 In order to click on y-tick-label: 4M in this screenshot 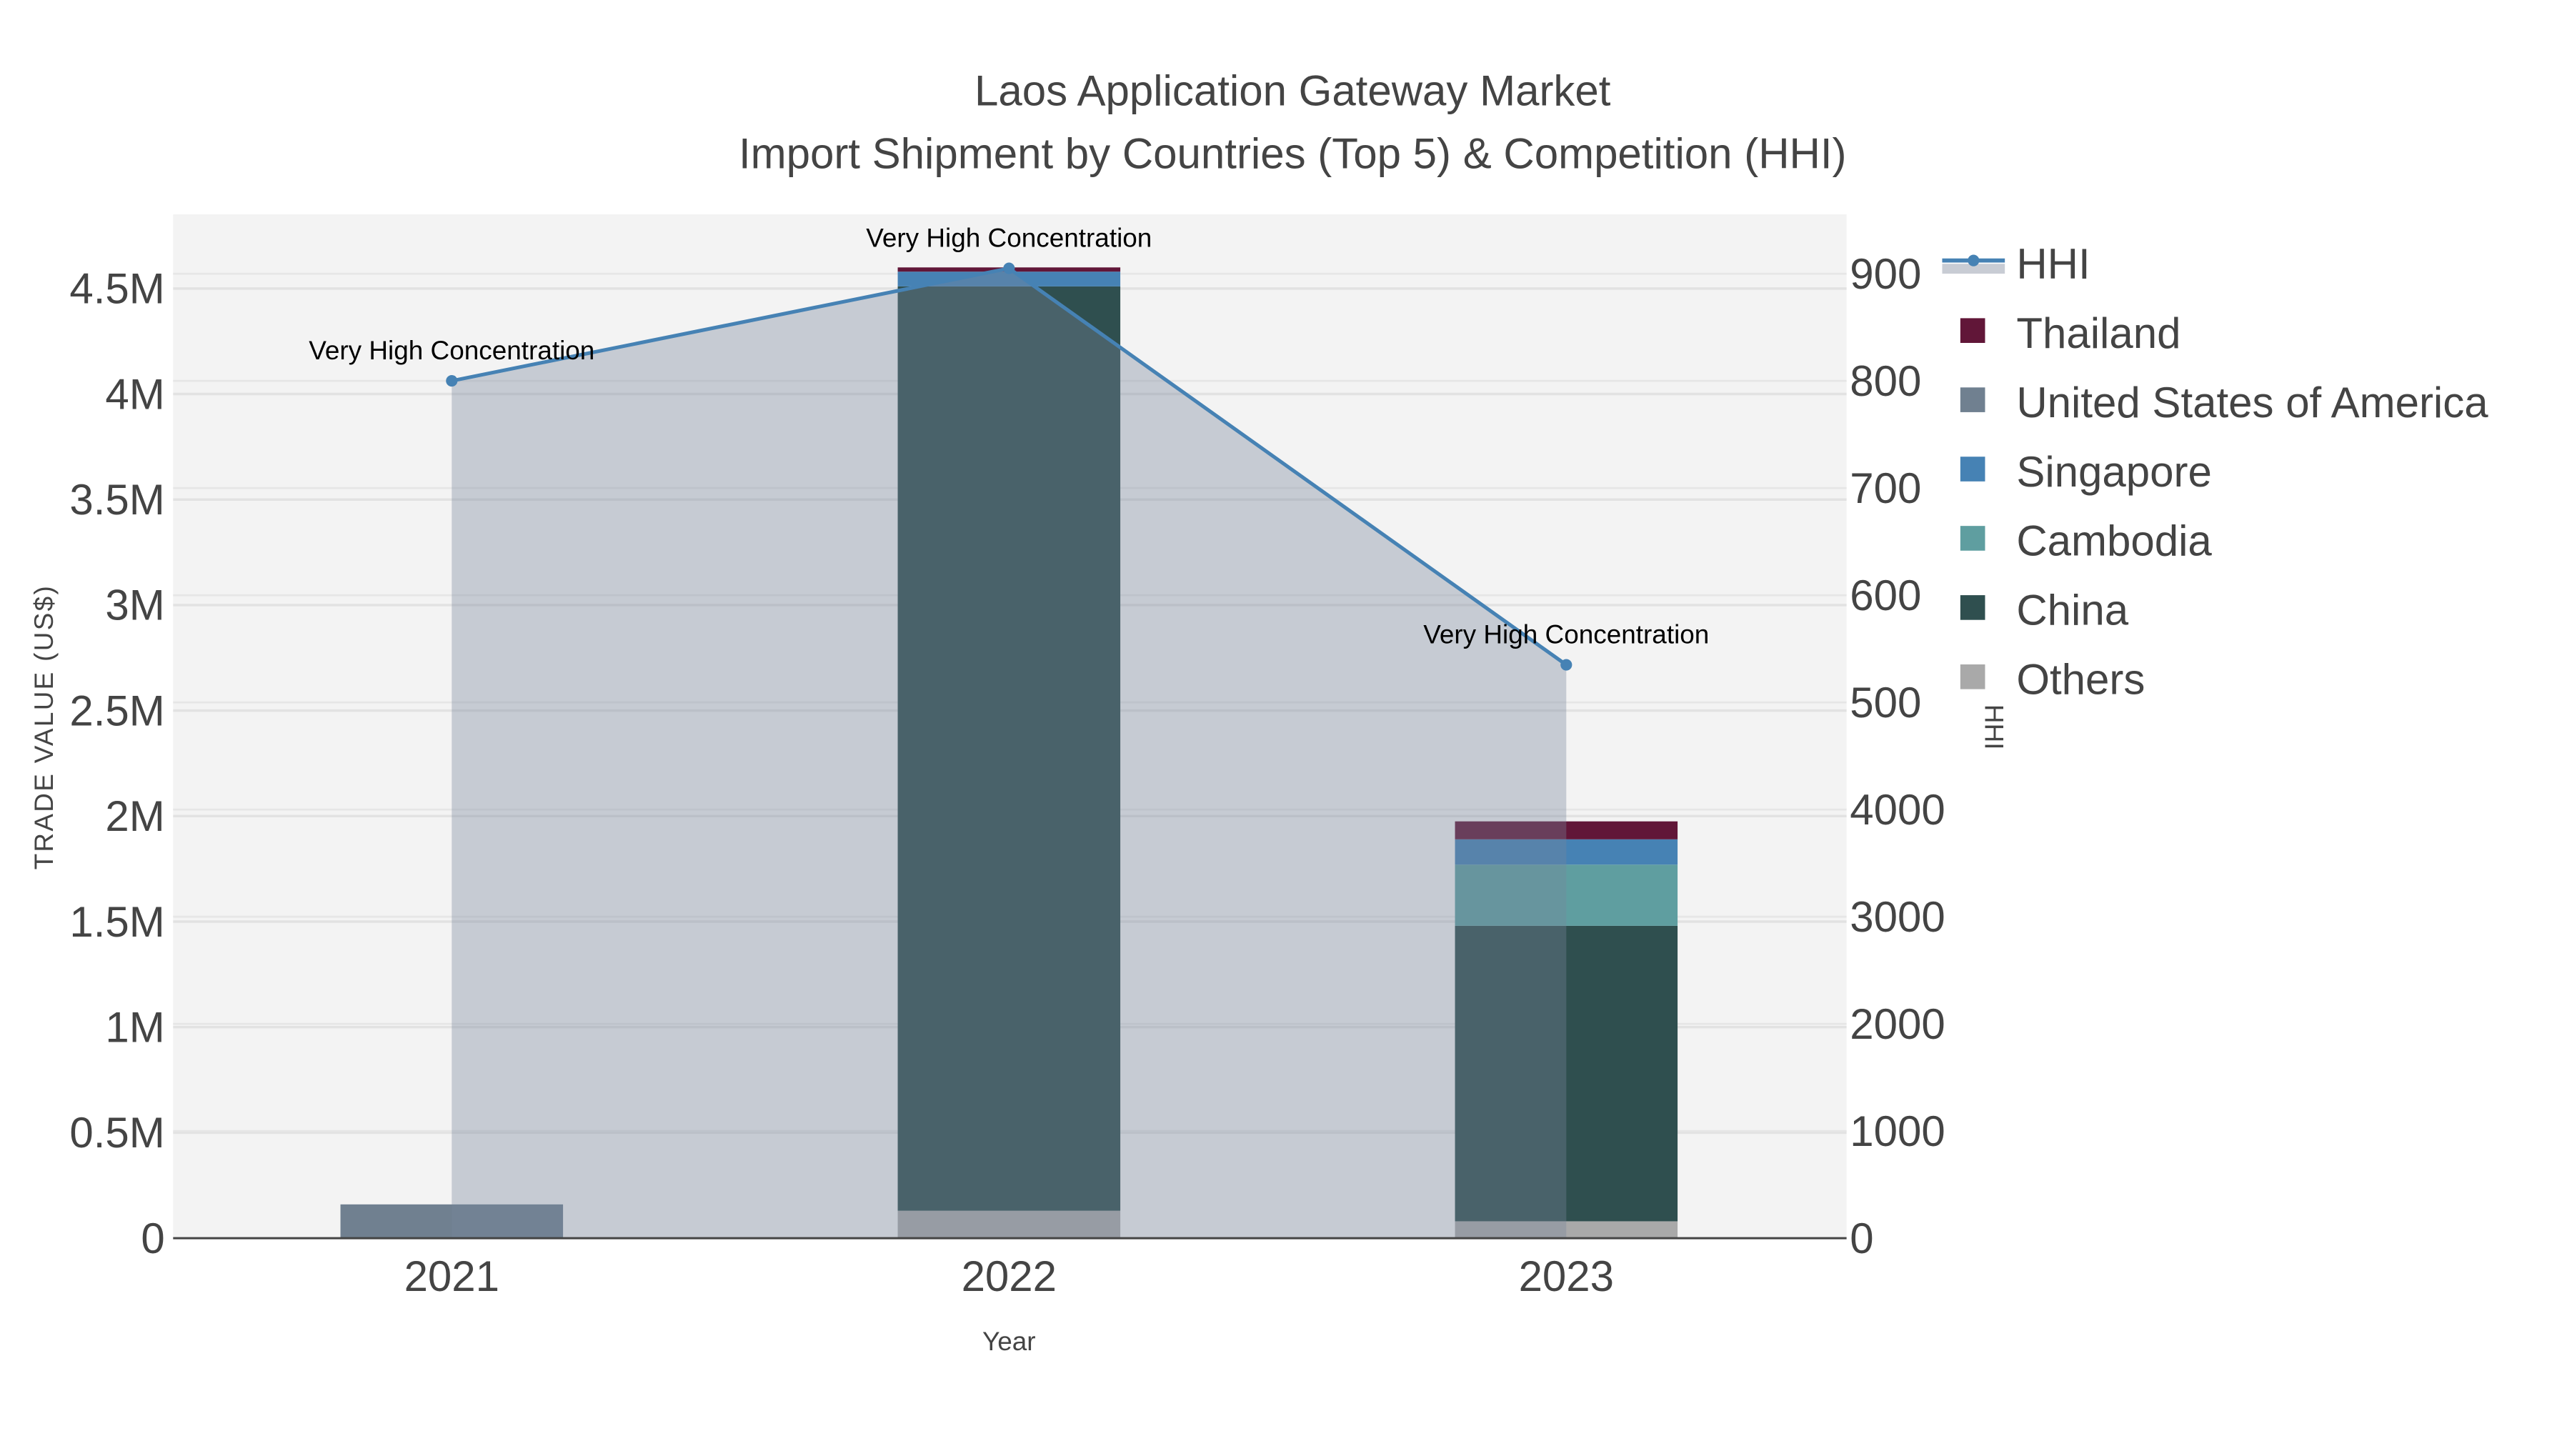, I will do `click(134, 394)`.